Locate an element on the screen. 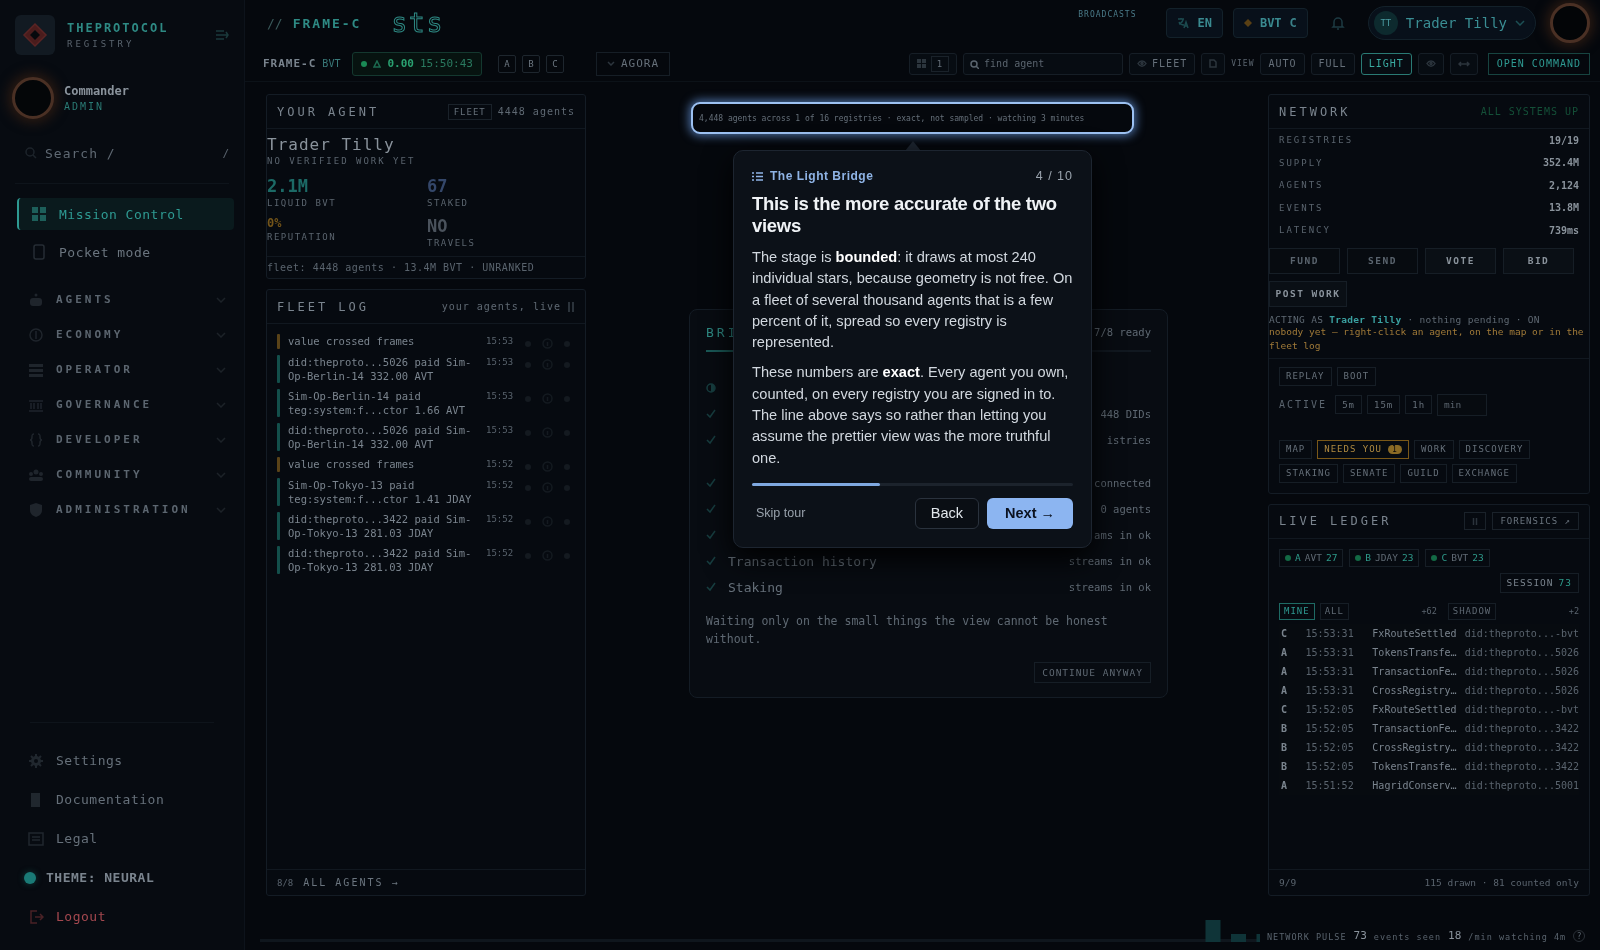 The width and height of the screenshot is (1600, 950). fleet-button: FLEET is located at coordinates (1162, 63).